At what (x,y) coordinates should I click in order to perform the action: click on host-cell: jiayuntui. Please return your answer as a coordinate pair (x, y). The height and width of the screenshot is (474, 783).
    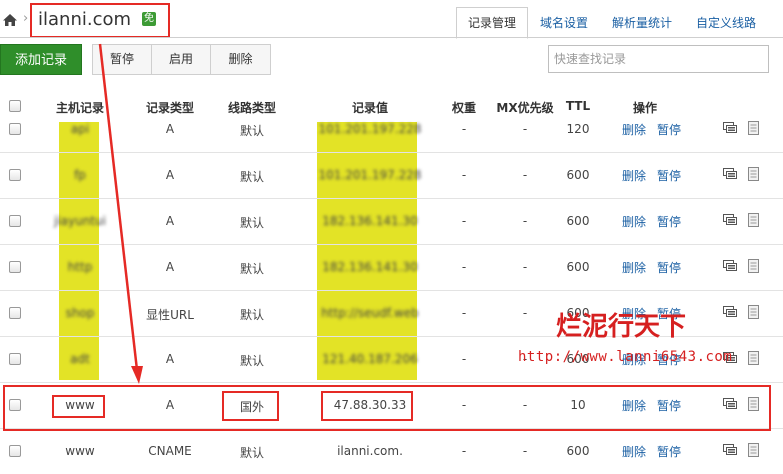
    Looking at the image, I should click on (80, 221).